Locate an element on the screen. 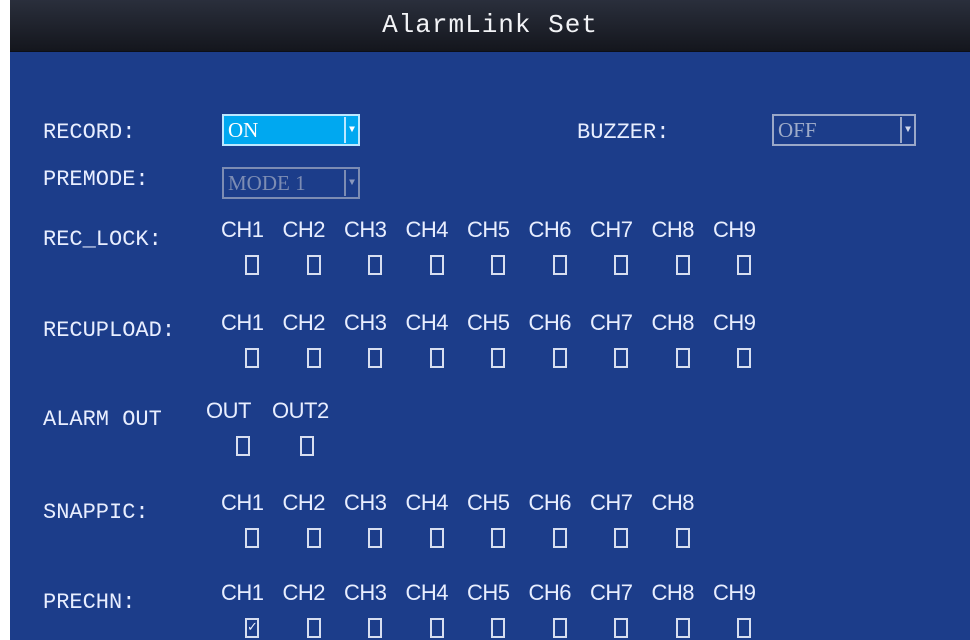 This screenshot has width=970, height=640. rec-lock-channel-label-1: CH1 is located at coordinates (242, 229).